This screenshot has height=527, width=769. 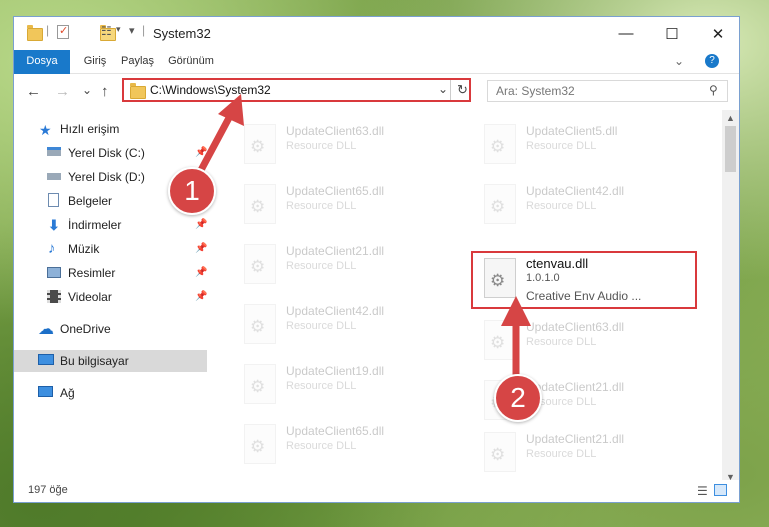 What do you see at coordinates (85, 329) in the screenshot?
I see `sidebar-item-label: OneDrive` at bounding box center [85, 329].